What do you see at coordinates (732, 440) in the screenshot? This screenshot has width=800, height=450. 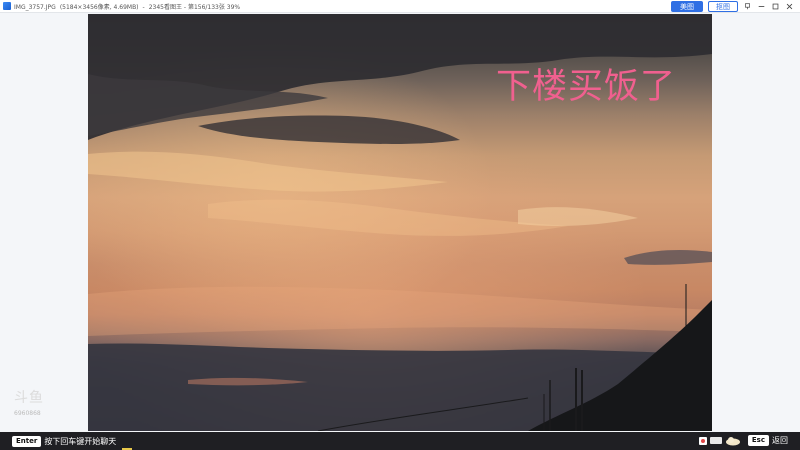 I see `cloud-icon` at bounding box center [732, 440].